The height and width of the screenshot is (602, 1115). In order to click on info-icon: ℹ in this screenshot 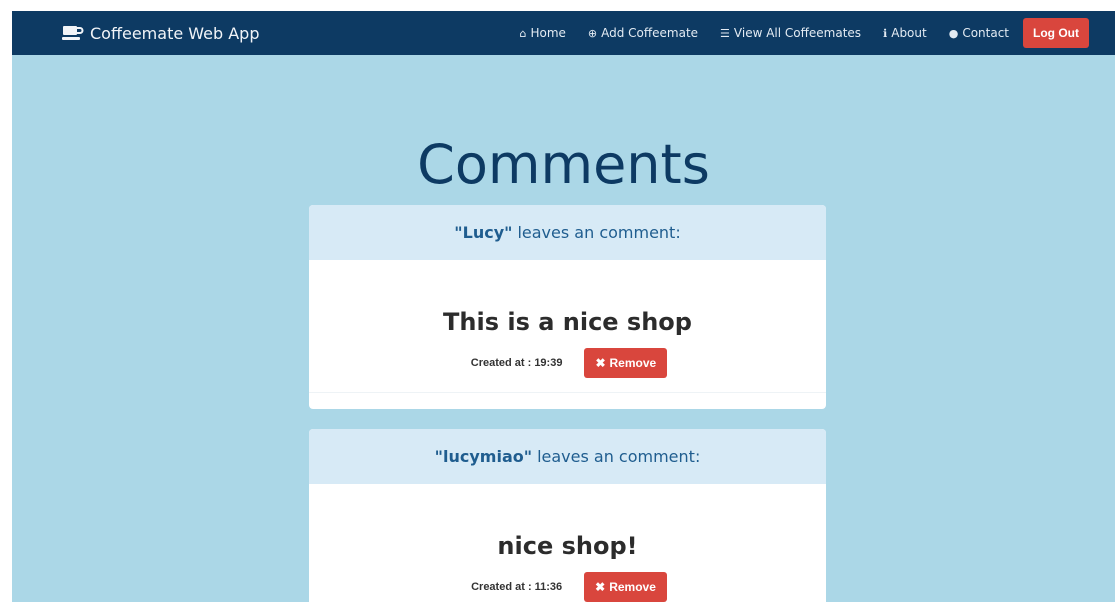, I will do `click(885, 33)`.